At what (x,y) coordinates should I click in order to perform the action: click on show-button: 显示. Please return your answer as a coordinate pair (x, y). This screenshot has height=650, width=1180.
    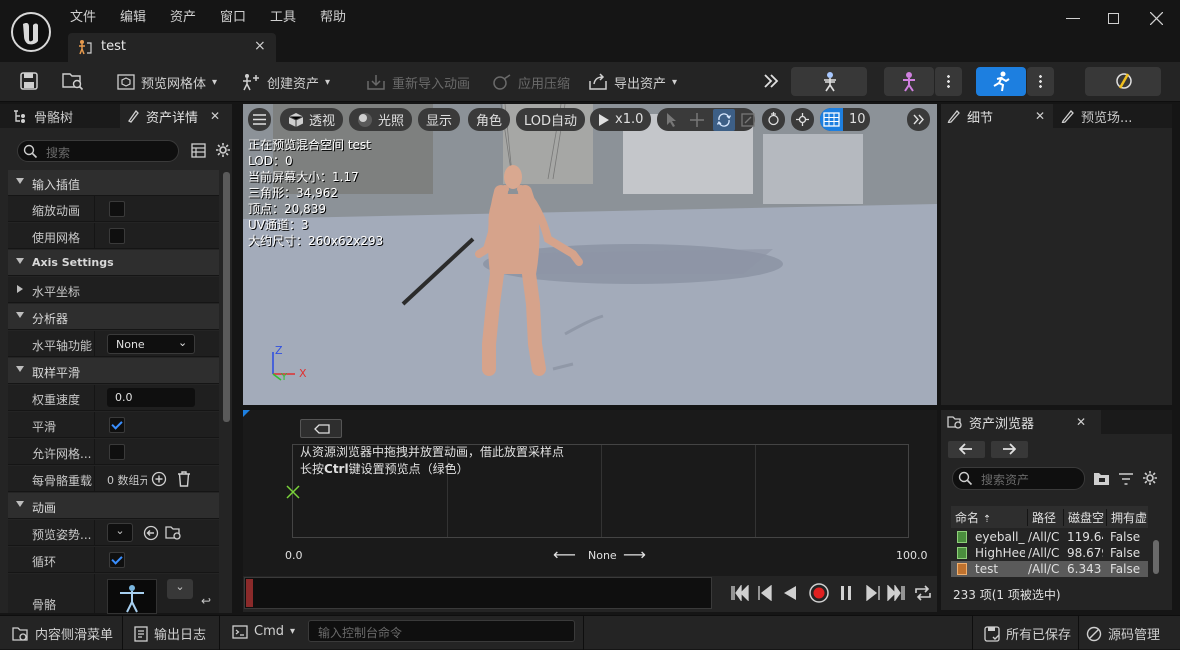
    Looking at the image, I should click on (439, 119).